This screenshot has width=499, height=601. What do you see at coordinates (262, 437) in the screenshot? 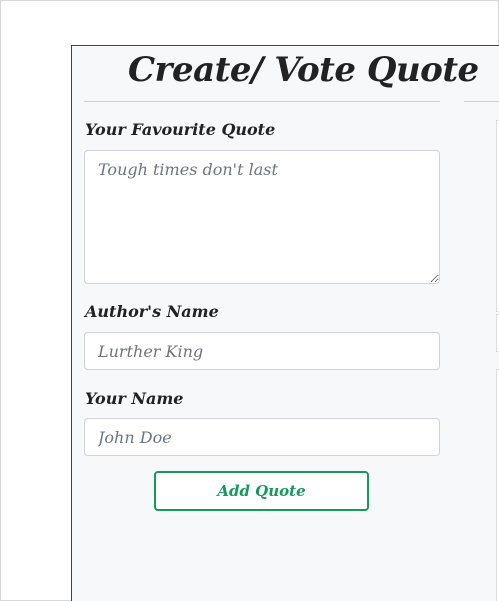
I see `your-name-input` at bounding box center [262, 437].